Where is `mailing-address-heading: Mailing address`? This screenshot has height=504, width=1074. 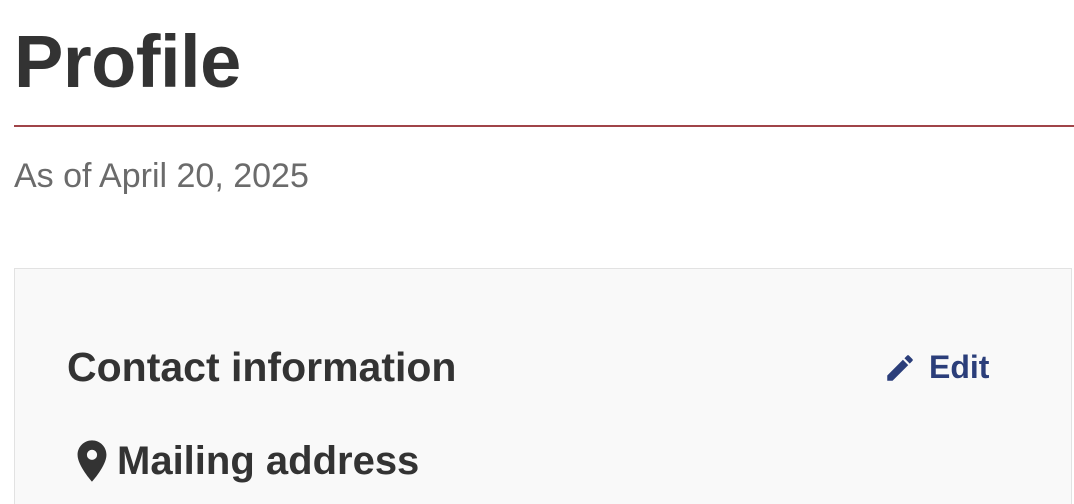
mailing-address-heading: Mailing address is located at coordinates (247, 461).